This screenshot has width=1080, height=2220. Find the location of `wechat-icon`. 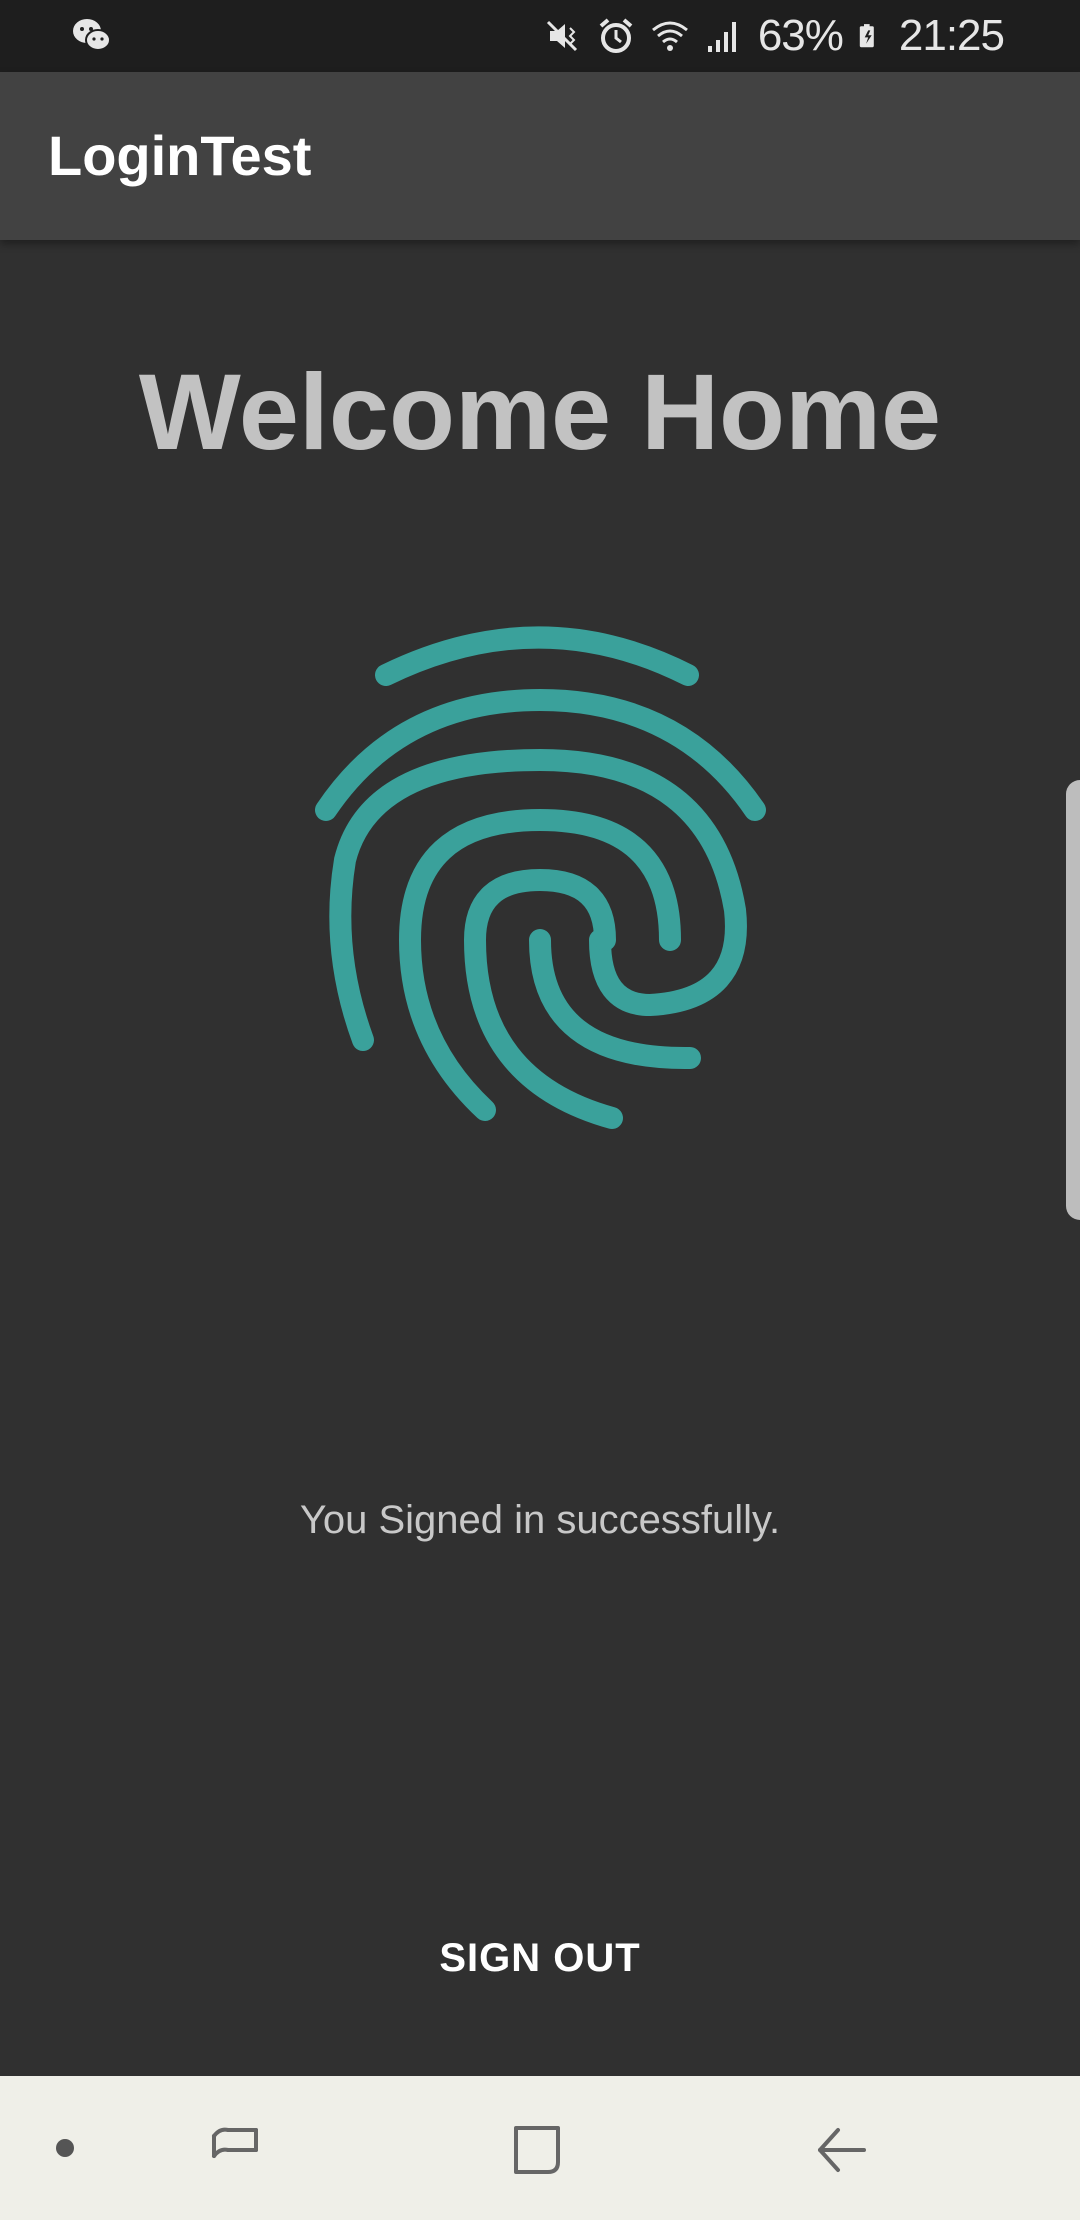

wechat-icon is located at coordinates (92, 35).